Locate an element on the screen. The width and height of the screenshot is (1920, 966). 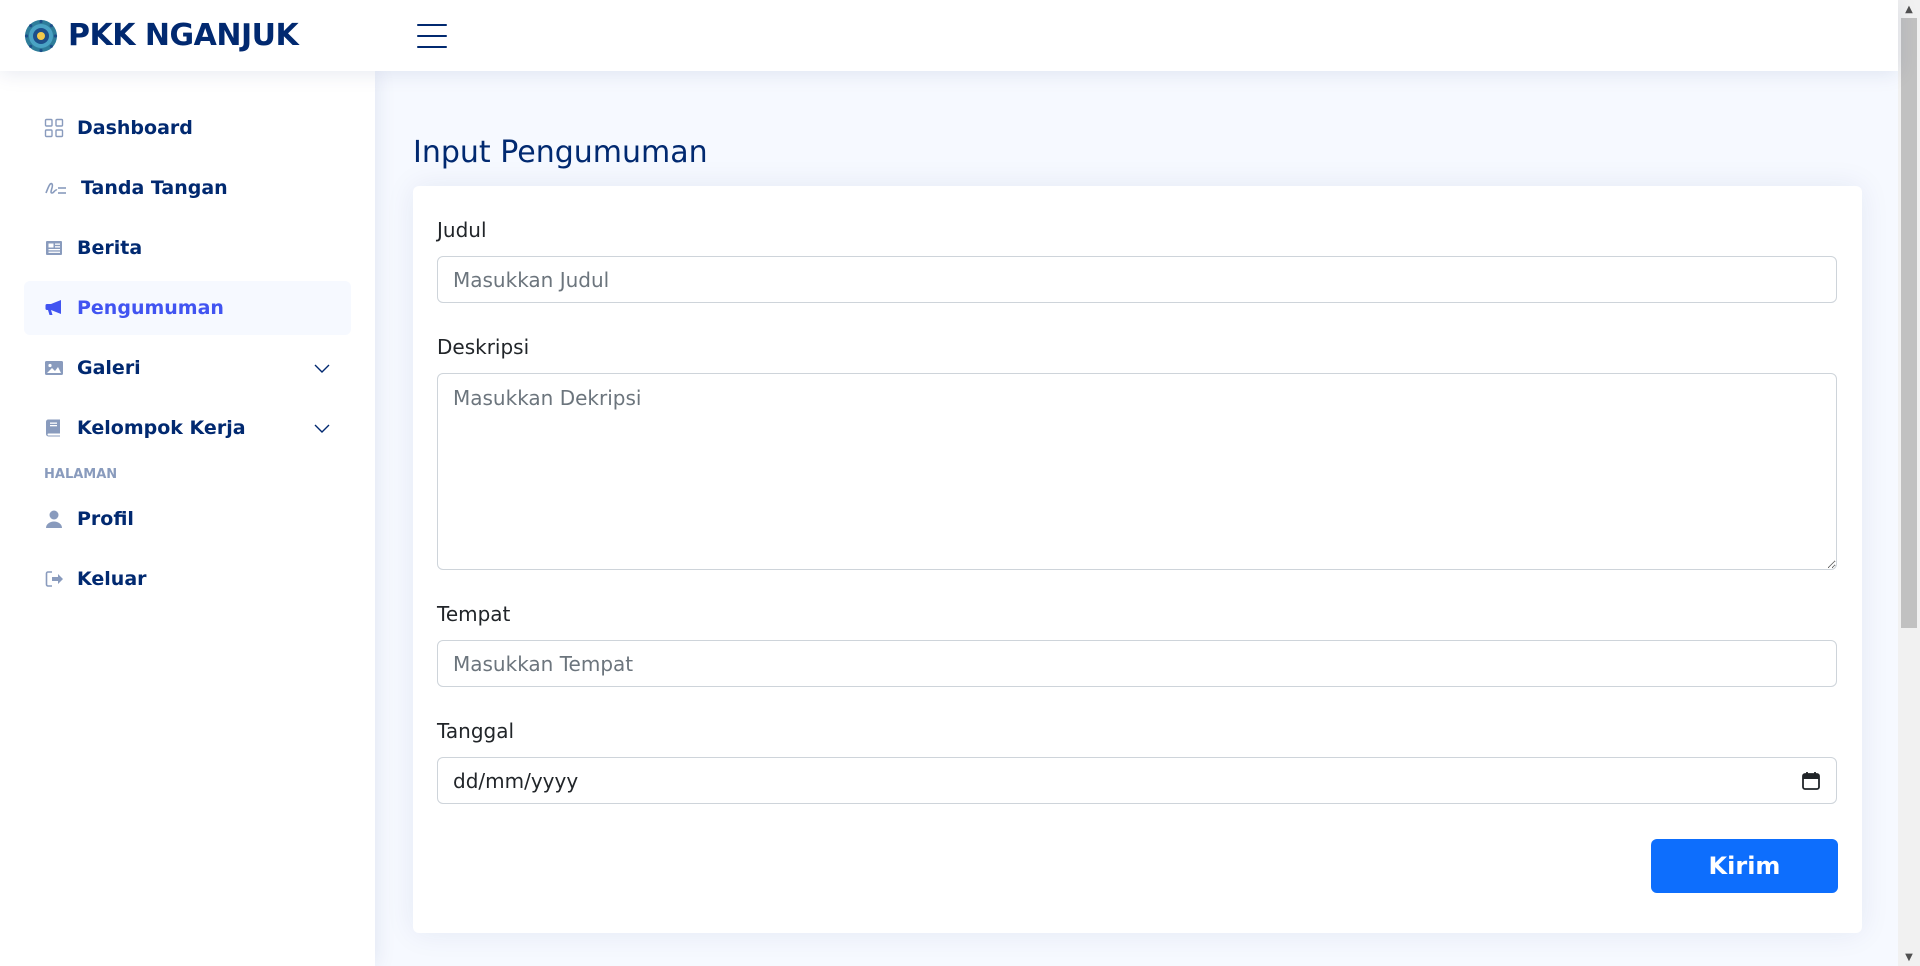
sidebar-item-keluar: Keluar is located at coordinates (187, 579).